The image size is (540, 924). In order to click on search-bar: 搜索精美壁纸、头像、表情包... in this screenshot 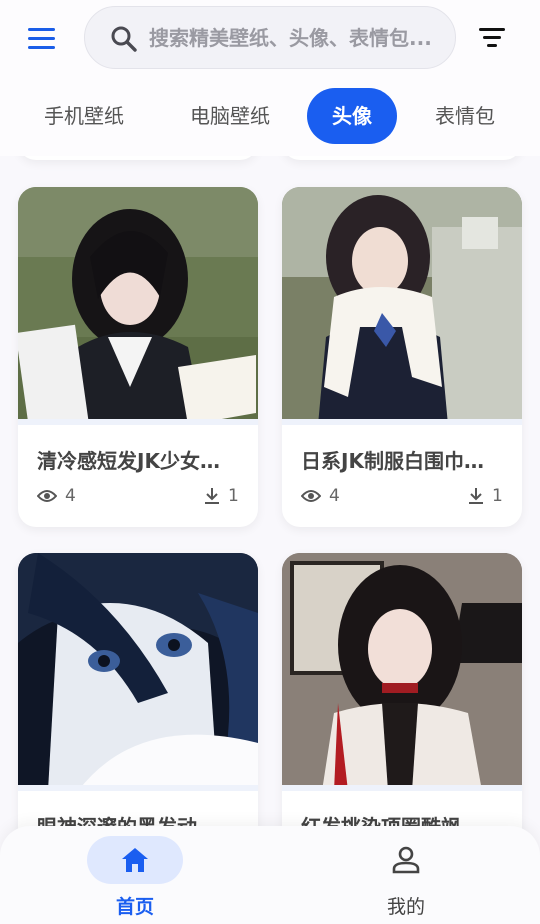, I will do `click(270, 37)`.